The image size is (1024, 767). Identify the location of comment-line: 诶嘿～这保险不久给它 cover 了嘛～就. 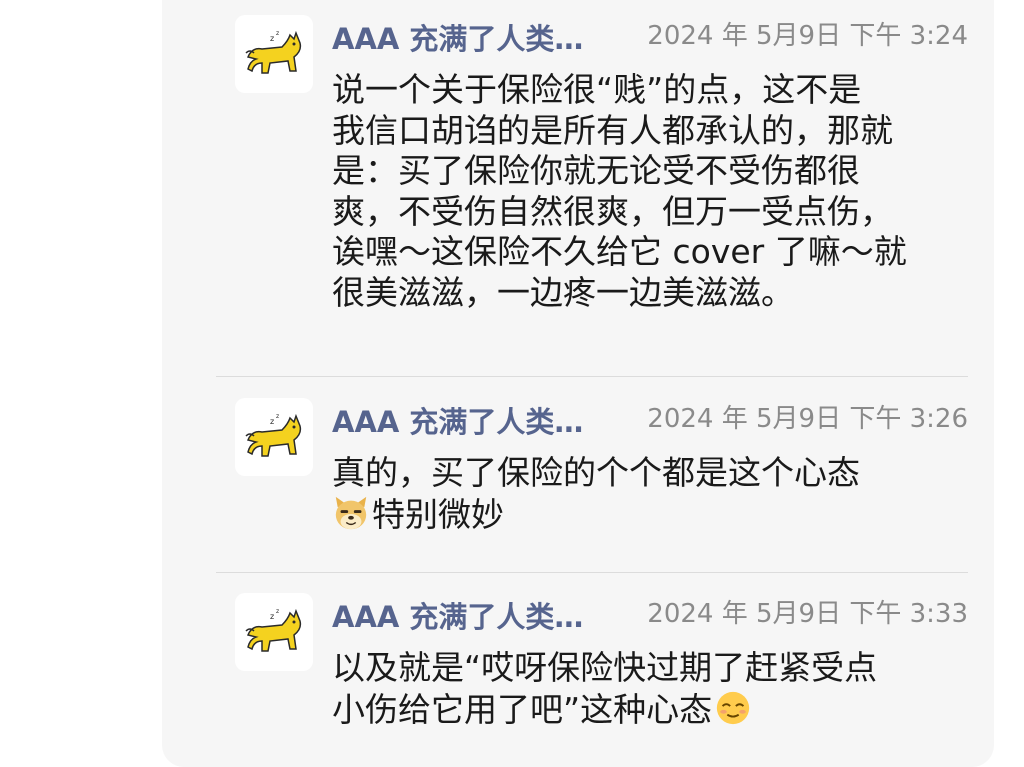
(619, 252).